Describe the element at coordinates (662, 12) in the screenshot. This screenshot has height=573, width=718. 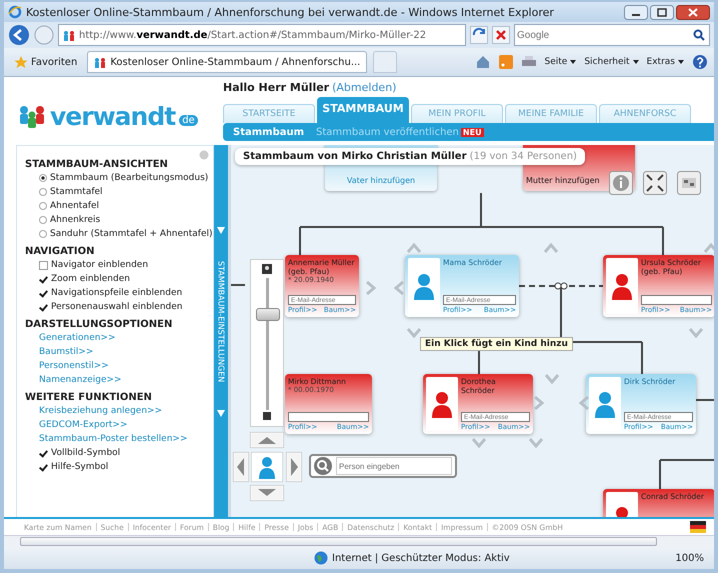
I see `maximize-button` at that location.